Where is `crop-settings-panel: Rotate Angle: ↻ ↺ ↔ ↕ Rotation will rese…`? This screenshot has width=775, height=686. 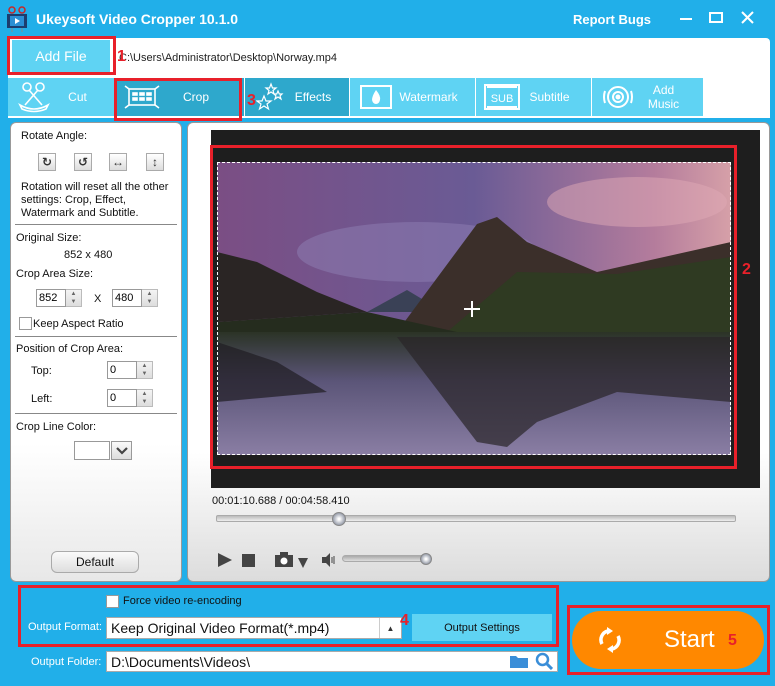
crop-settings-panel: Rotate Angle: ↻ ↺ ↔ ↕ Rotation will rese… is located at coordinates (96, 352).